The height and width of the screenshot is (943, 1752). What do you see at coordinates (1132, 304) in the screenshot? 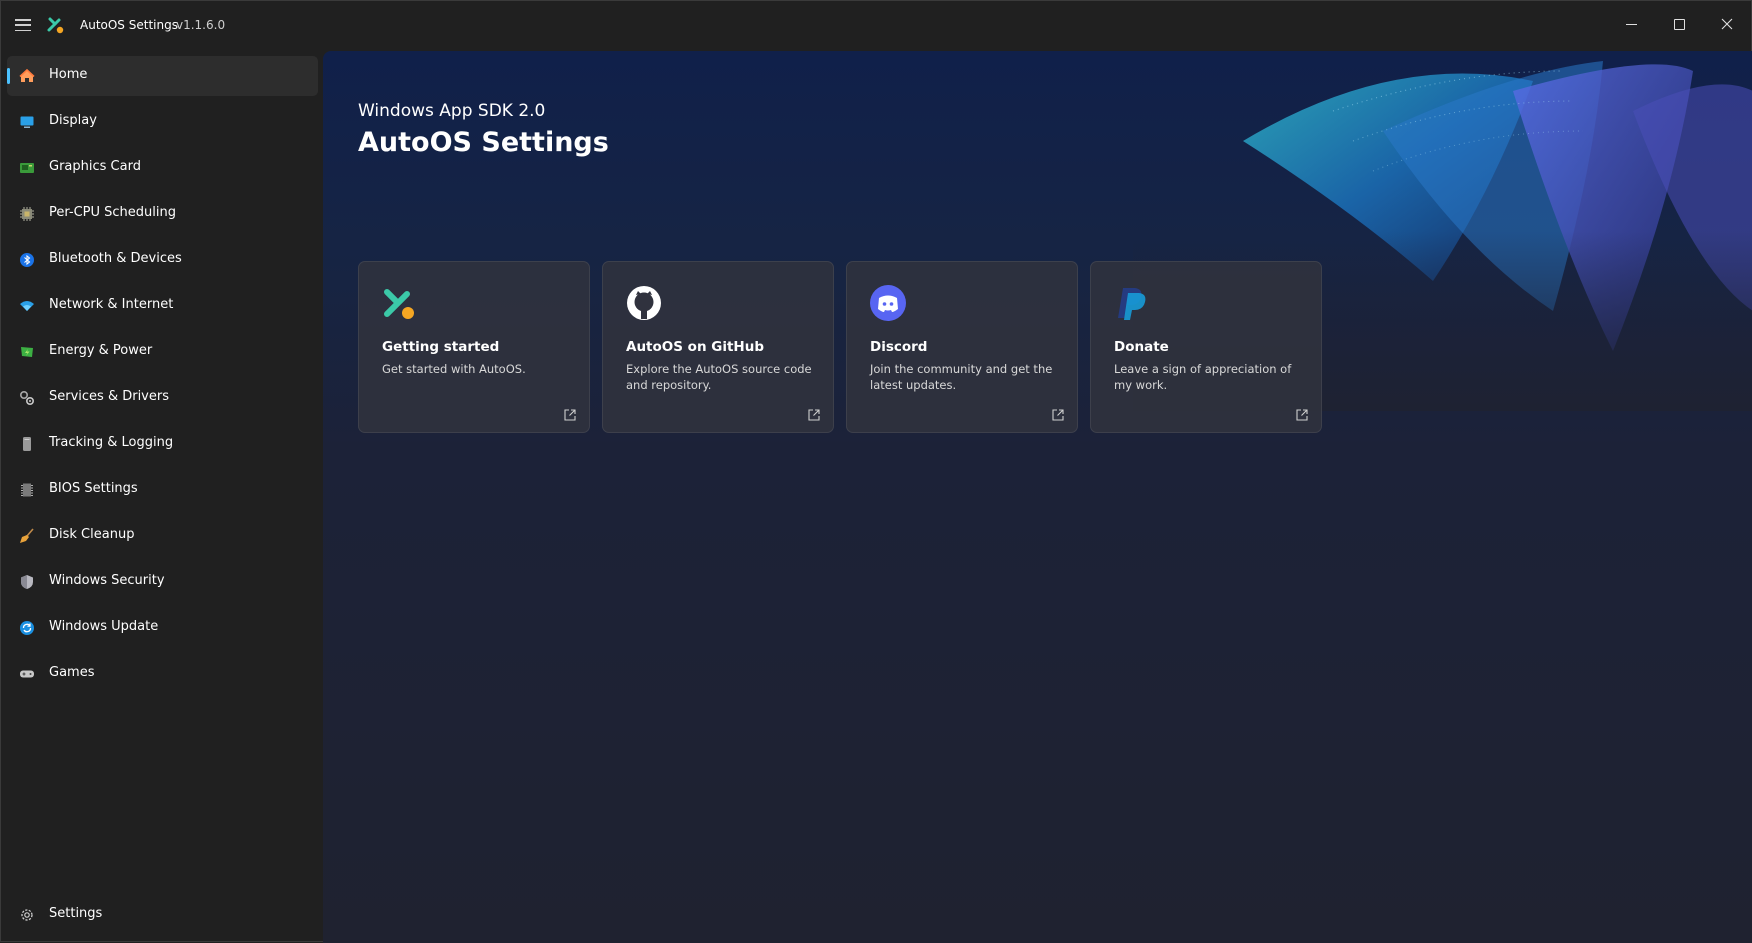
I see `paypal-icon` at bounding box center [1132, 304].